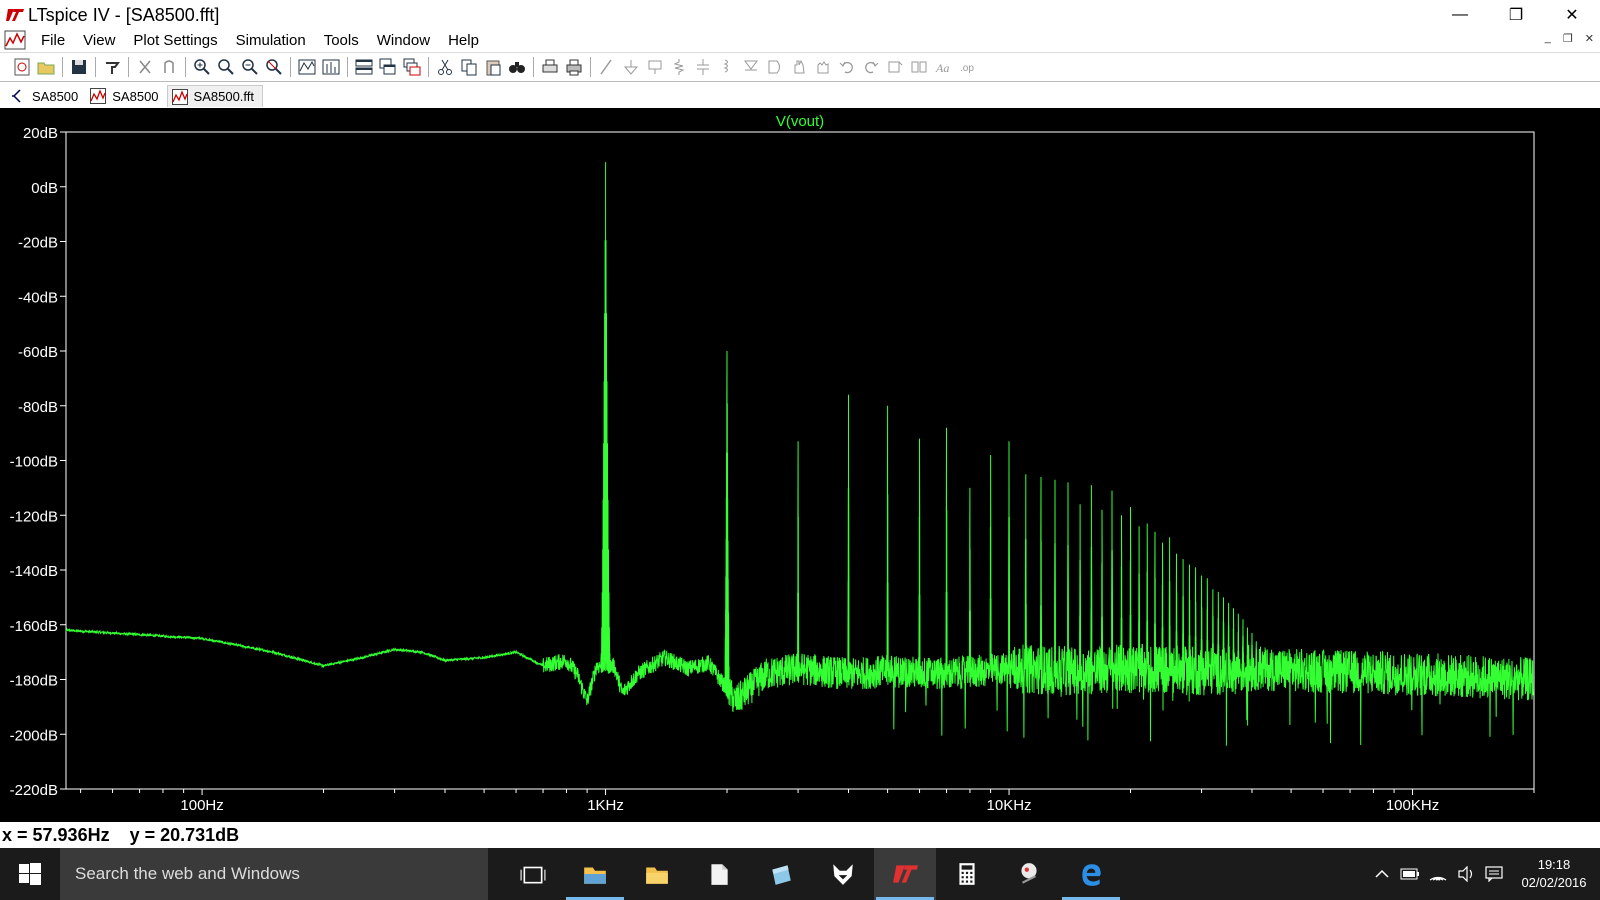 The height and width of the screenshot is (900, 1600). Describe the element at coordinates (943, 67) in the screenshot. I see `text-icon: Aa` at that location.